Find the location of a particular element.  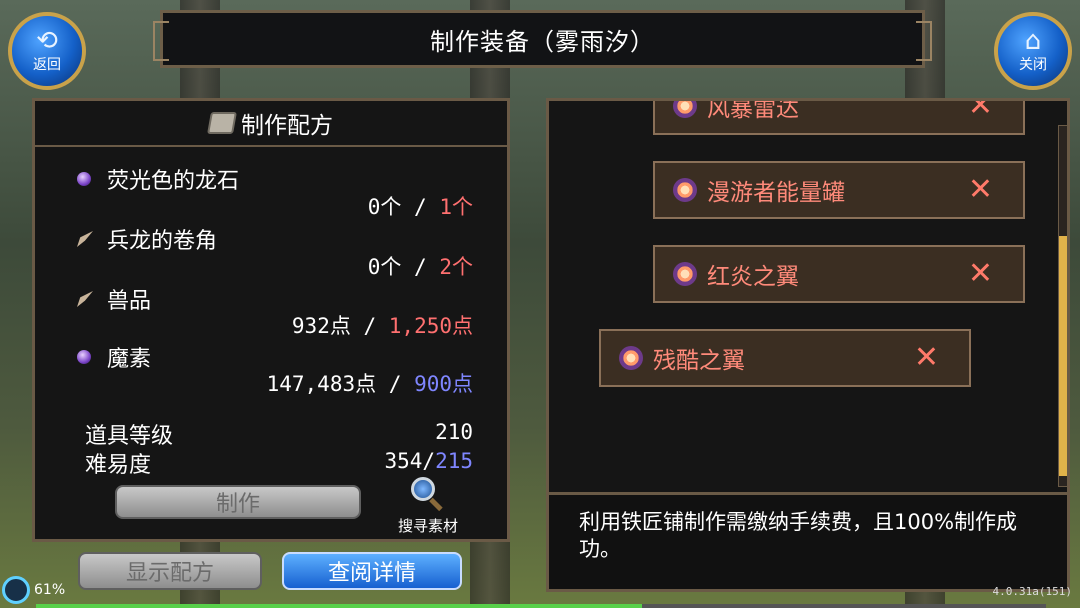

difficulty-value: 354/215 is located at coordinates (428, 461).